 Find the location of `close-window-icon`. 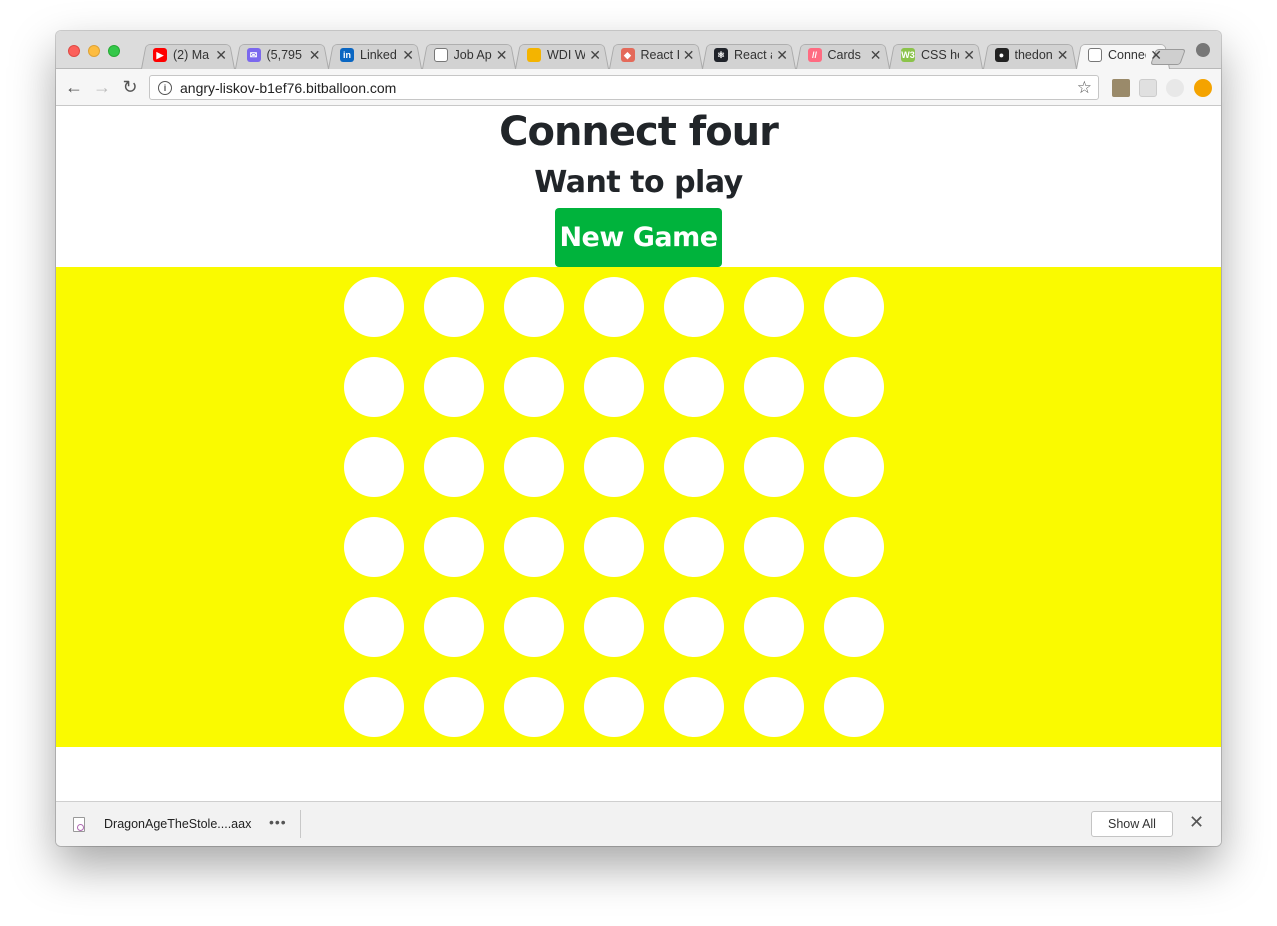

close-window-icon is located at coordinates (74, 51).